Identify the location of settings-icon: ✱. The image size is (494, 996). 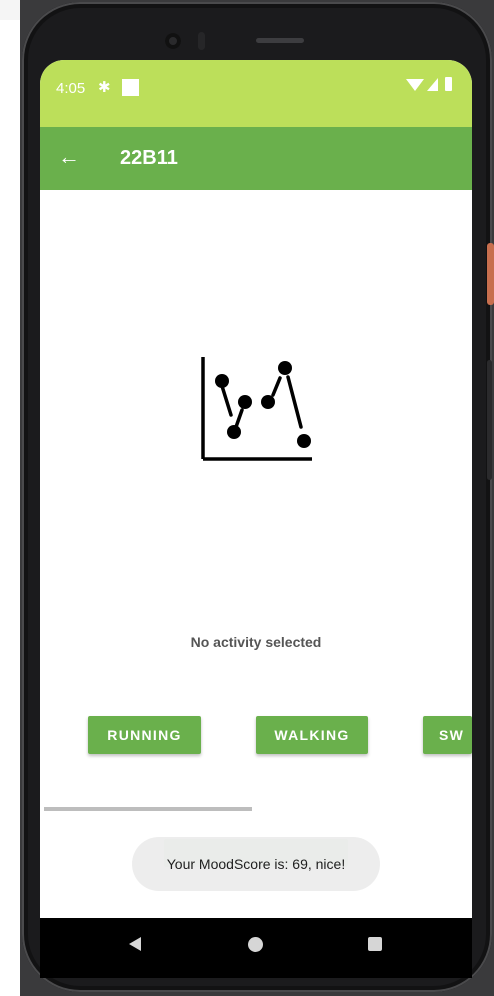
(104, 87).